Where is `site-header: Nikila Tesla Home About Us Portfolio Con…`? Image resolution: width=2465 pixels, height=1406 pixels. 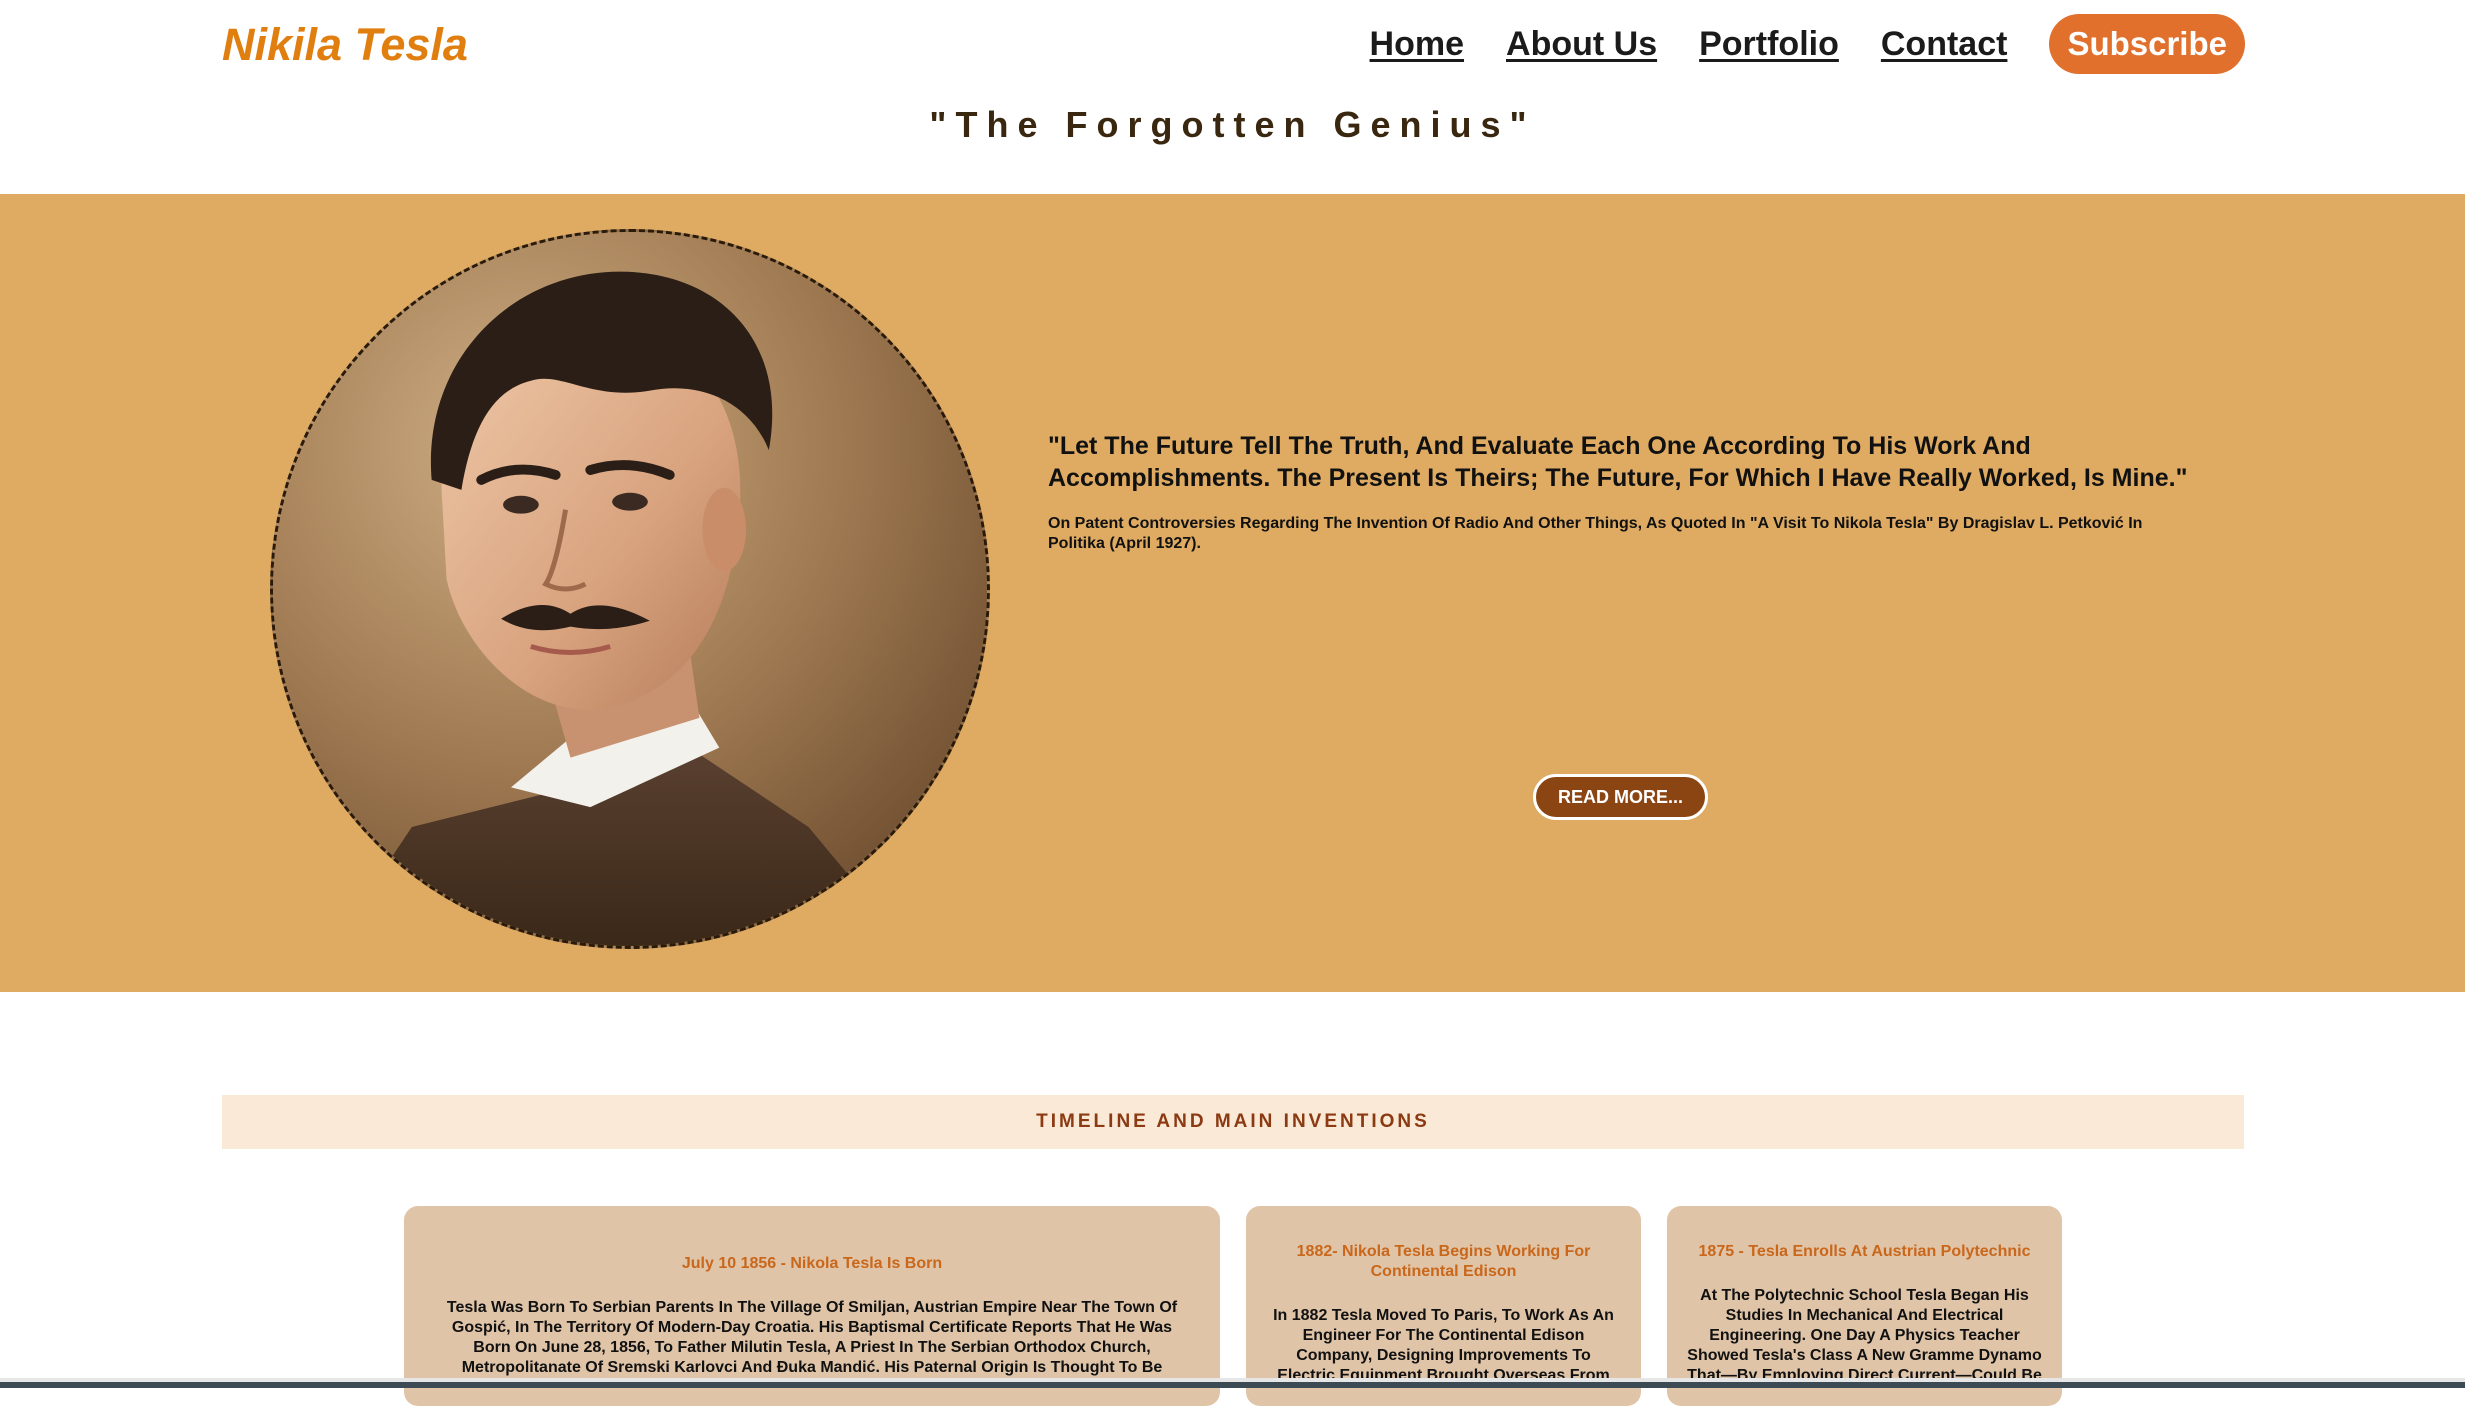 site-header: Nikila Tesla Home About Us Portfolio Con… is located at coordinates (1232, 45).